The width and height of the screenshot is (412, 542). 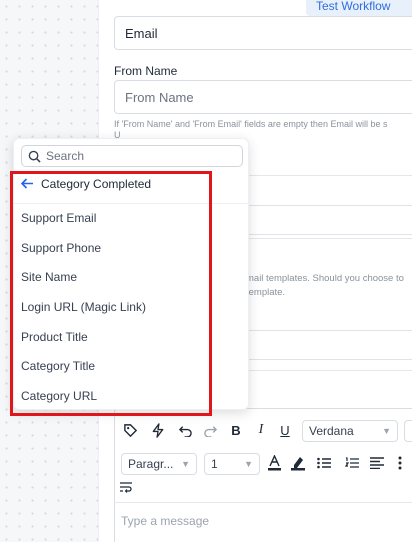 I want to click on tag-icon, so click(x=130, y=430).